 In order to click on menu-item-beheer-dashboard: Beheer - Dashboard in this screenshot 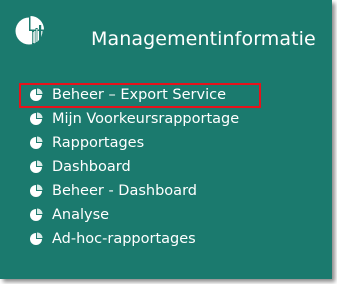, I will do `click(166, 192)`.